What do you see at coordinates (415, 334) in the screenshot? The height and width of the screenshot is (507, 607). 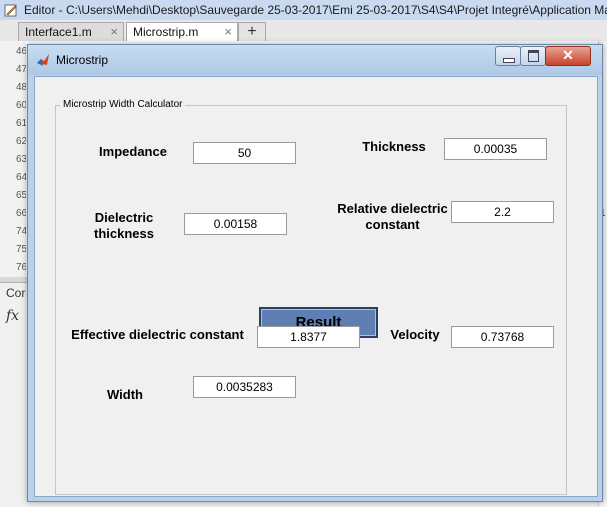 I see `velocity-label: Velocity` at bounding box center [415, 334].